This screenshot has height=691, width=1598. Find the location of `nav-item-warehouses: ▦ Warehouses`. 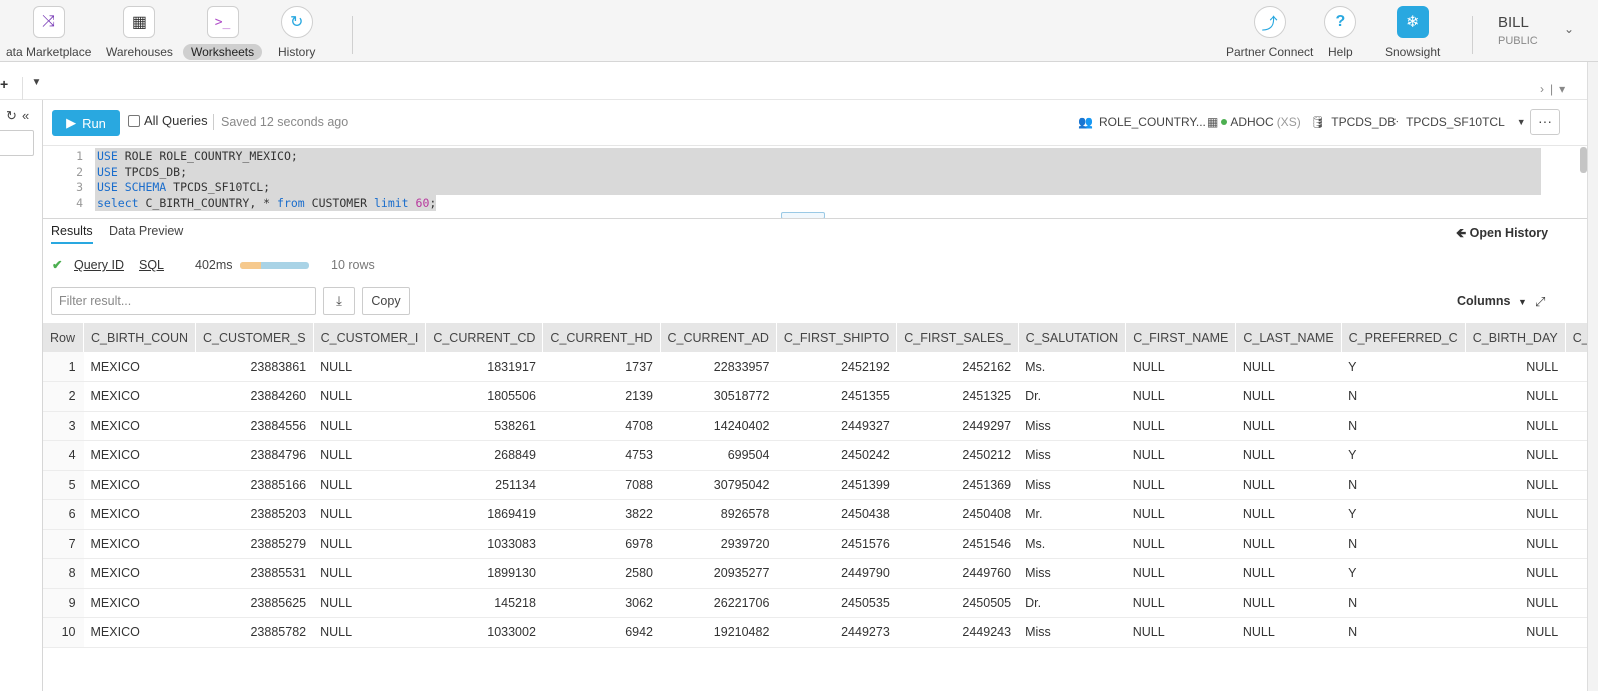

nav-item-warehouses: ▦ Warehouses is located at coordinates (139, 33).